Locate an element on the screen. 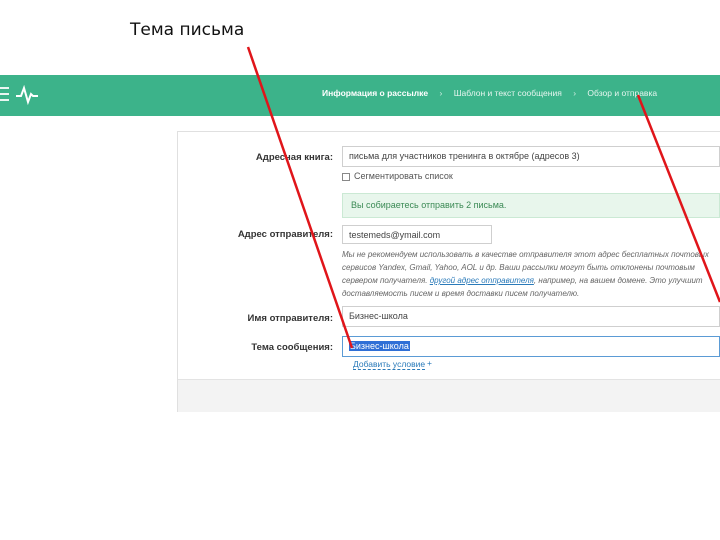  step-mailing-info: Информация о рассылке is located at coordinates (375, 93).